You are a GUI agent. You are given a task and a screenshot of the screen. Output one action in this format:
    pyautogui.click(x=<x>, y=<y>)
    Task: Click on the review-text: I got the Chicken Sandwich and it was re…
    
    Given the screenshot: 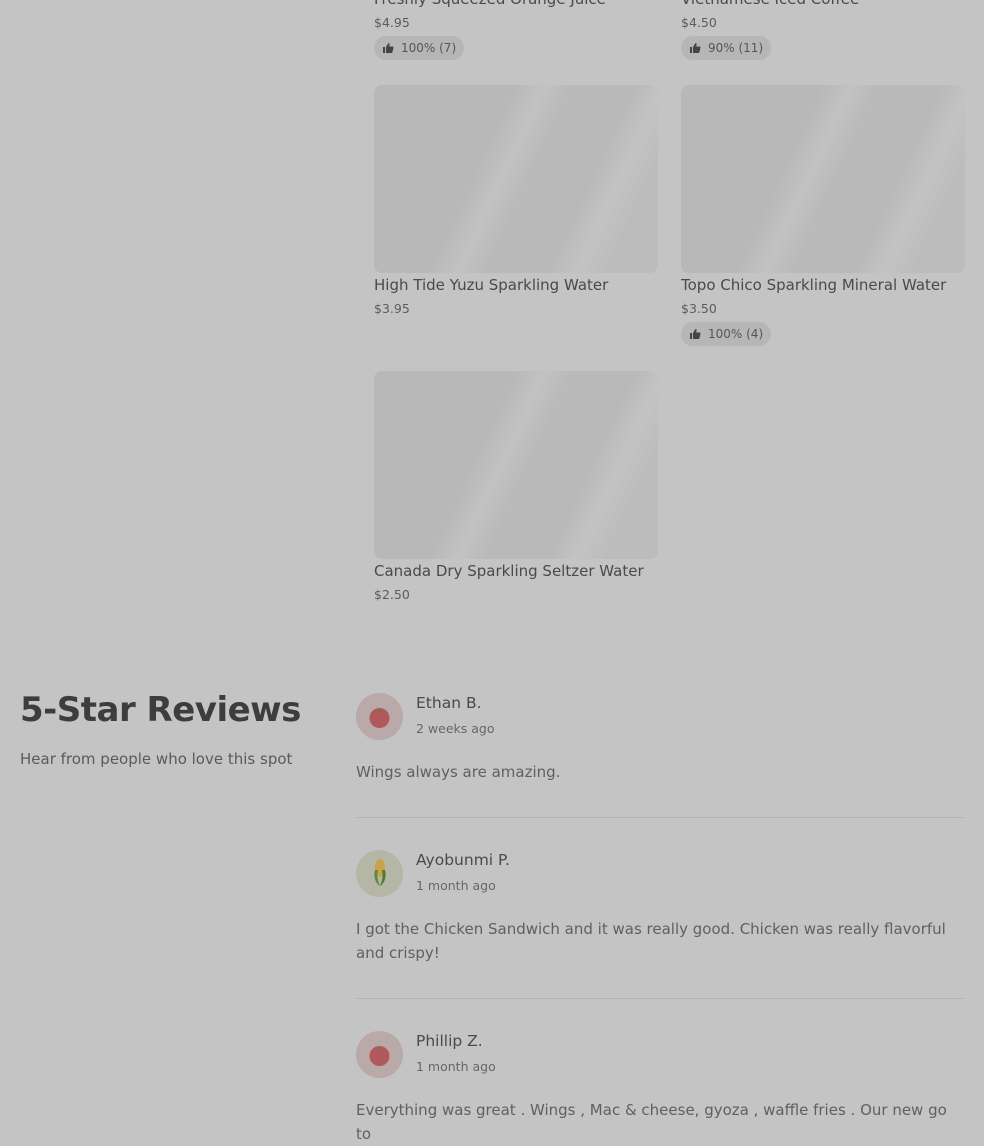 What is the action you would take?
    pyautogui.click(x=651, y=941)
    